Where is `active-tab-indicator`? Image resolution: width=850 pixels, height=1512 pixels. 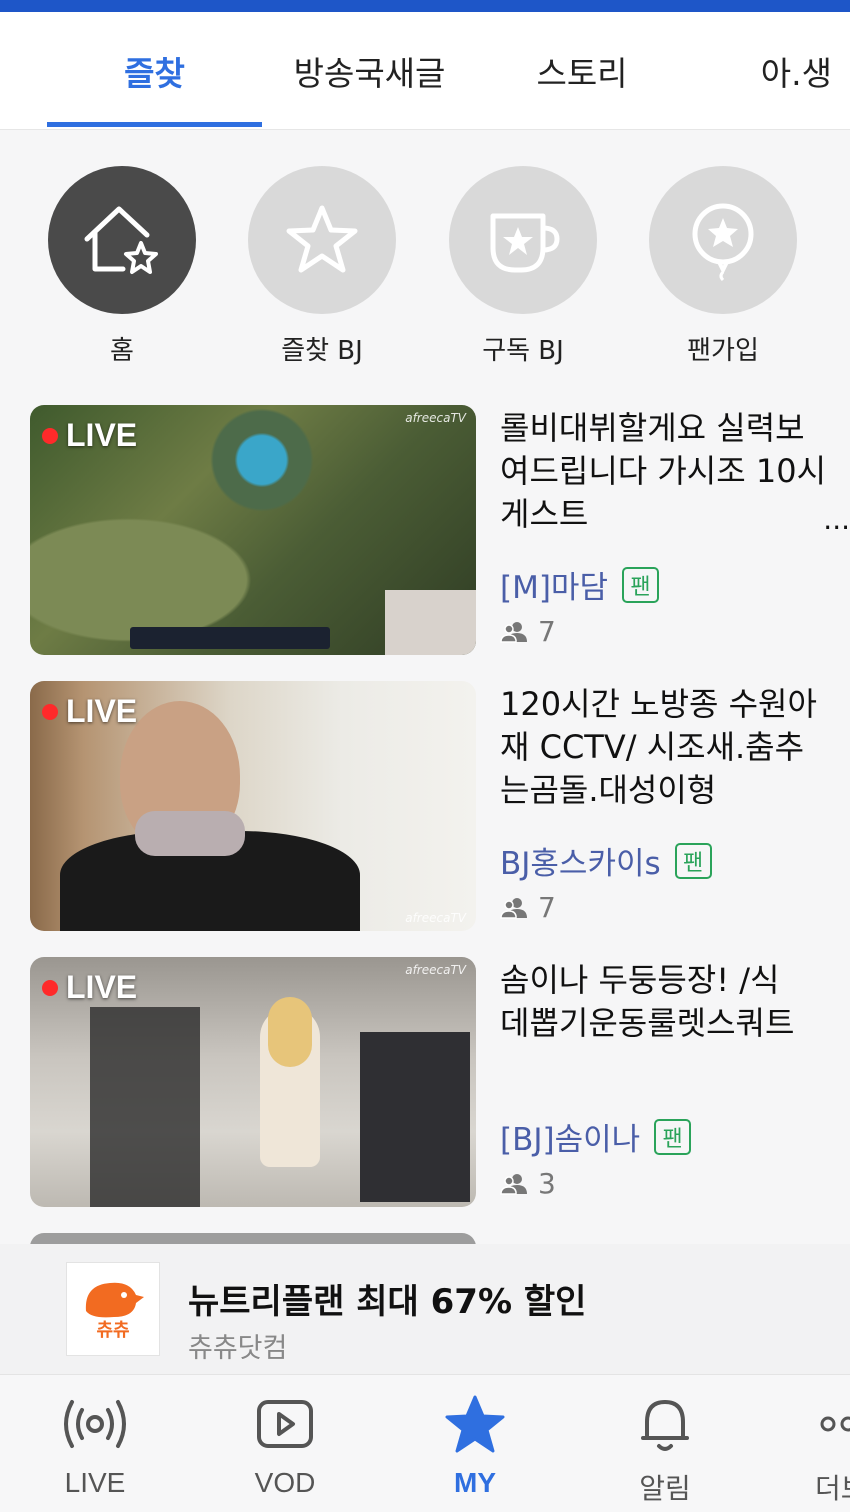 active-tab-indicator is located at coordinates (154, 124).